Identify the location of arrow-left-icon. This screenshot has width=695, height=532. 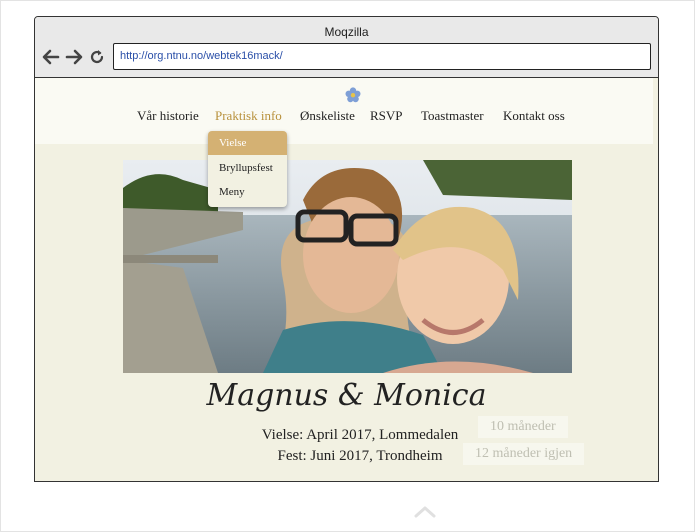
(51, 57).